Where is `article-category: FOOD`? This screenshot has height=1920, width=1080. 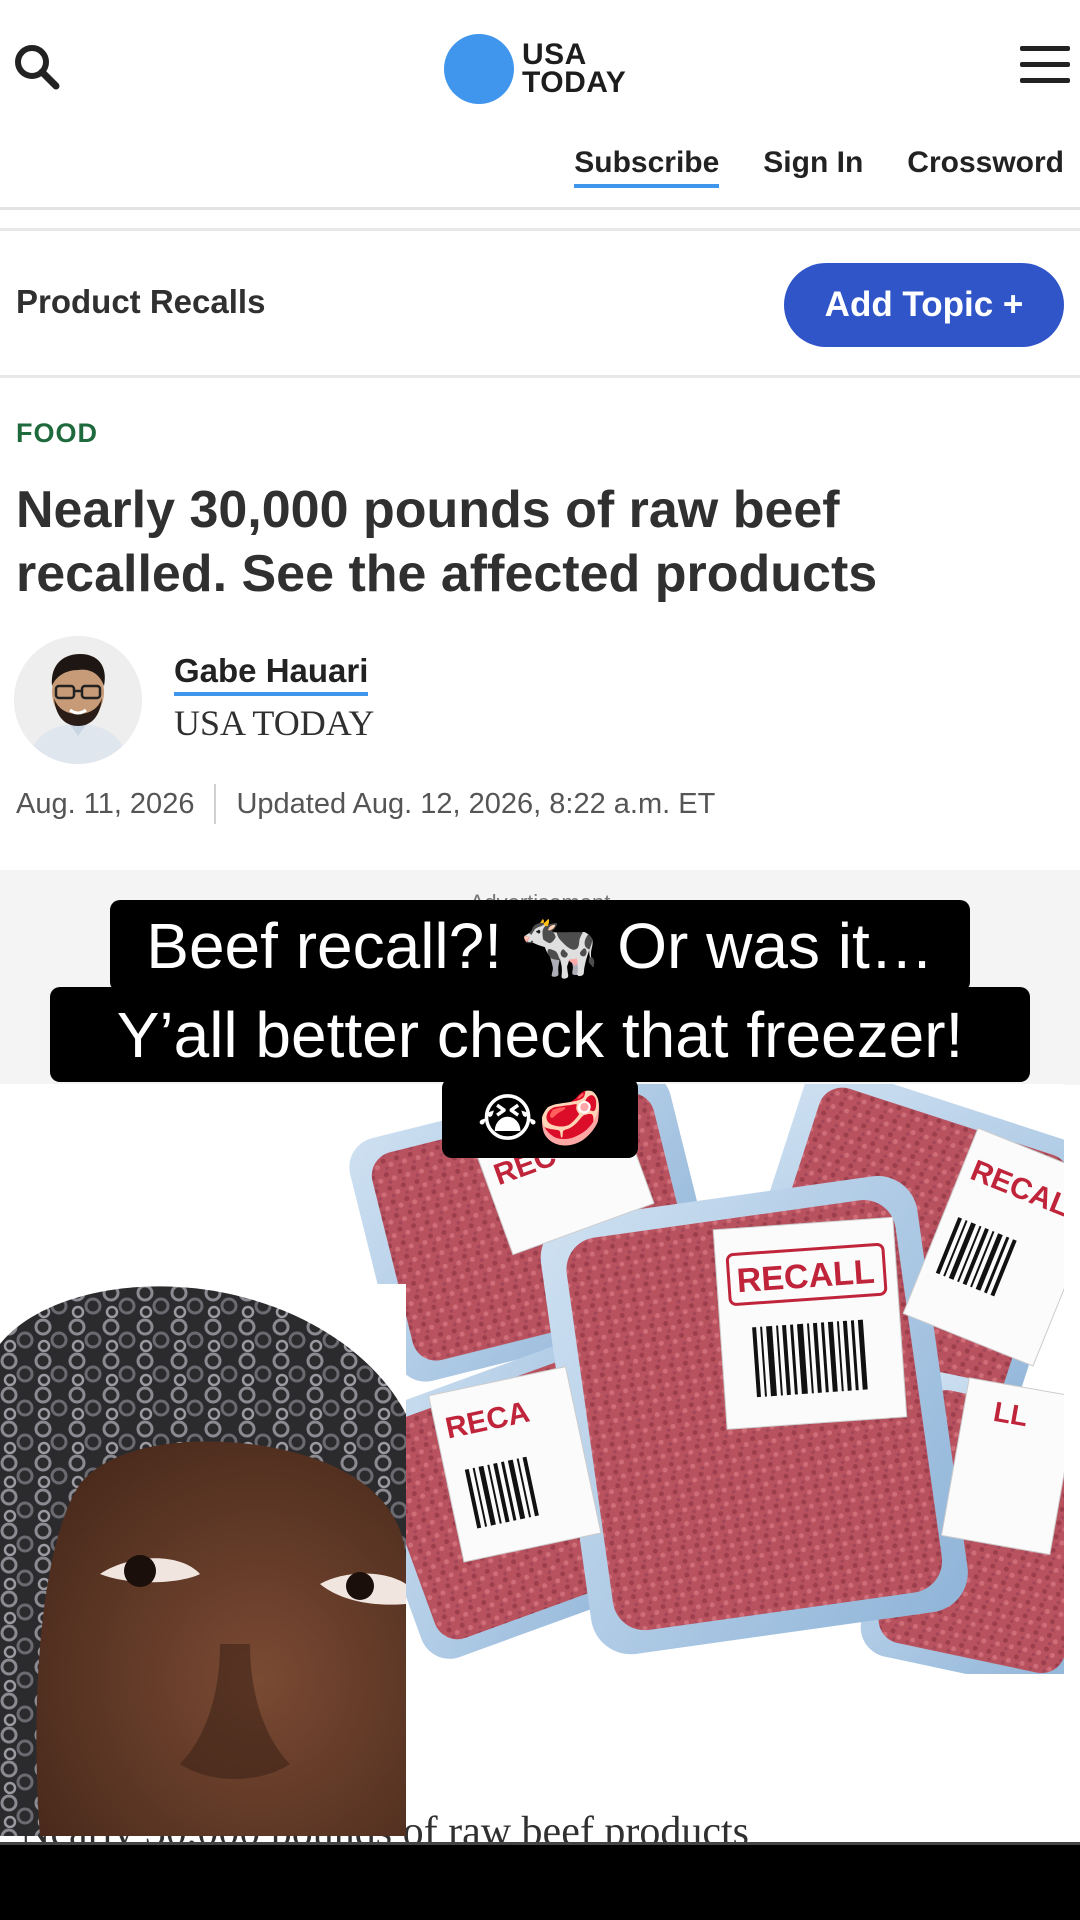
article-category: FOOD is located at coordinates (57, 433).